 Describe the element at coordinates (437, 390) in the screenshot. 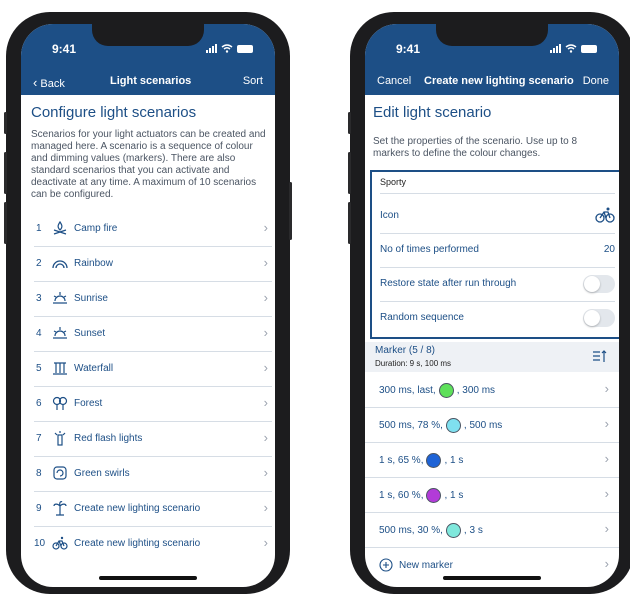

I see `marker-label: 300 ms, last, , 300 ms` at that location.